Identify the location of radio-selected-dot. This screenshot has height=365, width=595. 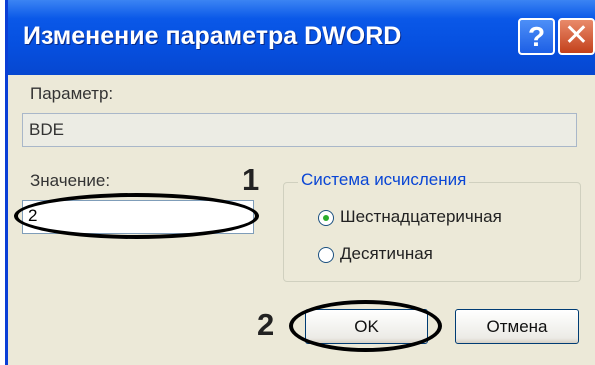
(326, 218).